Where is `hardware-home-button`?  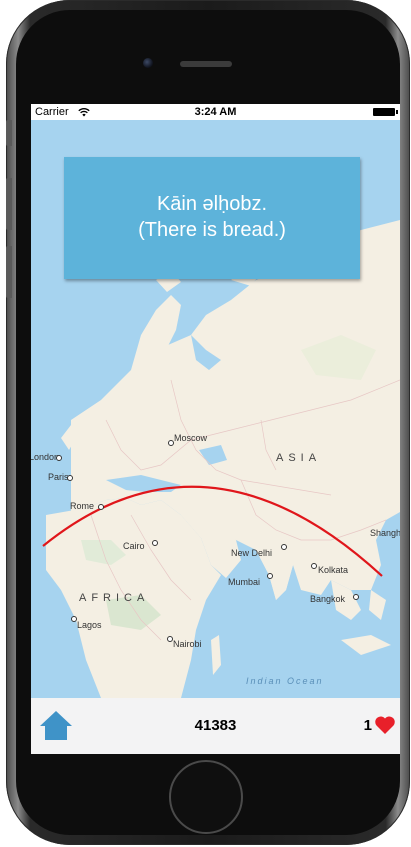 hardware-home-button is located at coordinates (206, 797).